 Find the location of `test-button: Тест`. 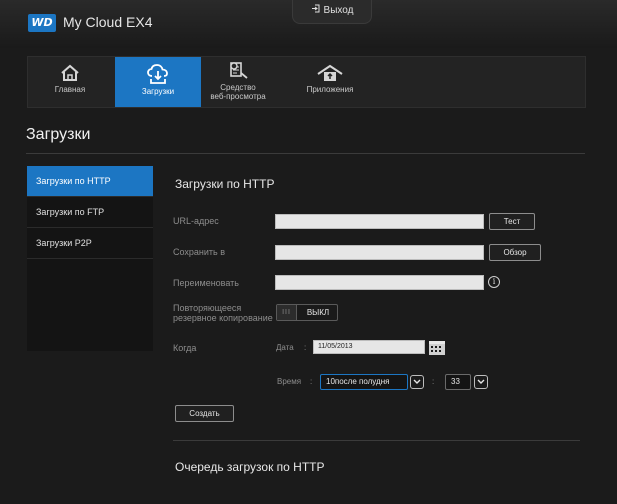

test-button: Тест is located at coordinates (512, 221).